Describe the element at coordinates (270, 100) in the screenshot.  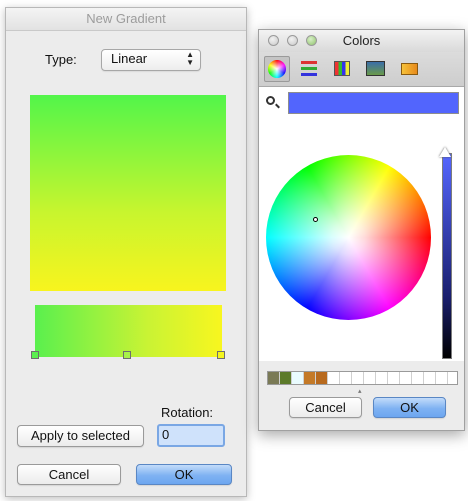
I see `magnifier-icon` at that location.